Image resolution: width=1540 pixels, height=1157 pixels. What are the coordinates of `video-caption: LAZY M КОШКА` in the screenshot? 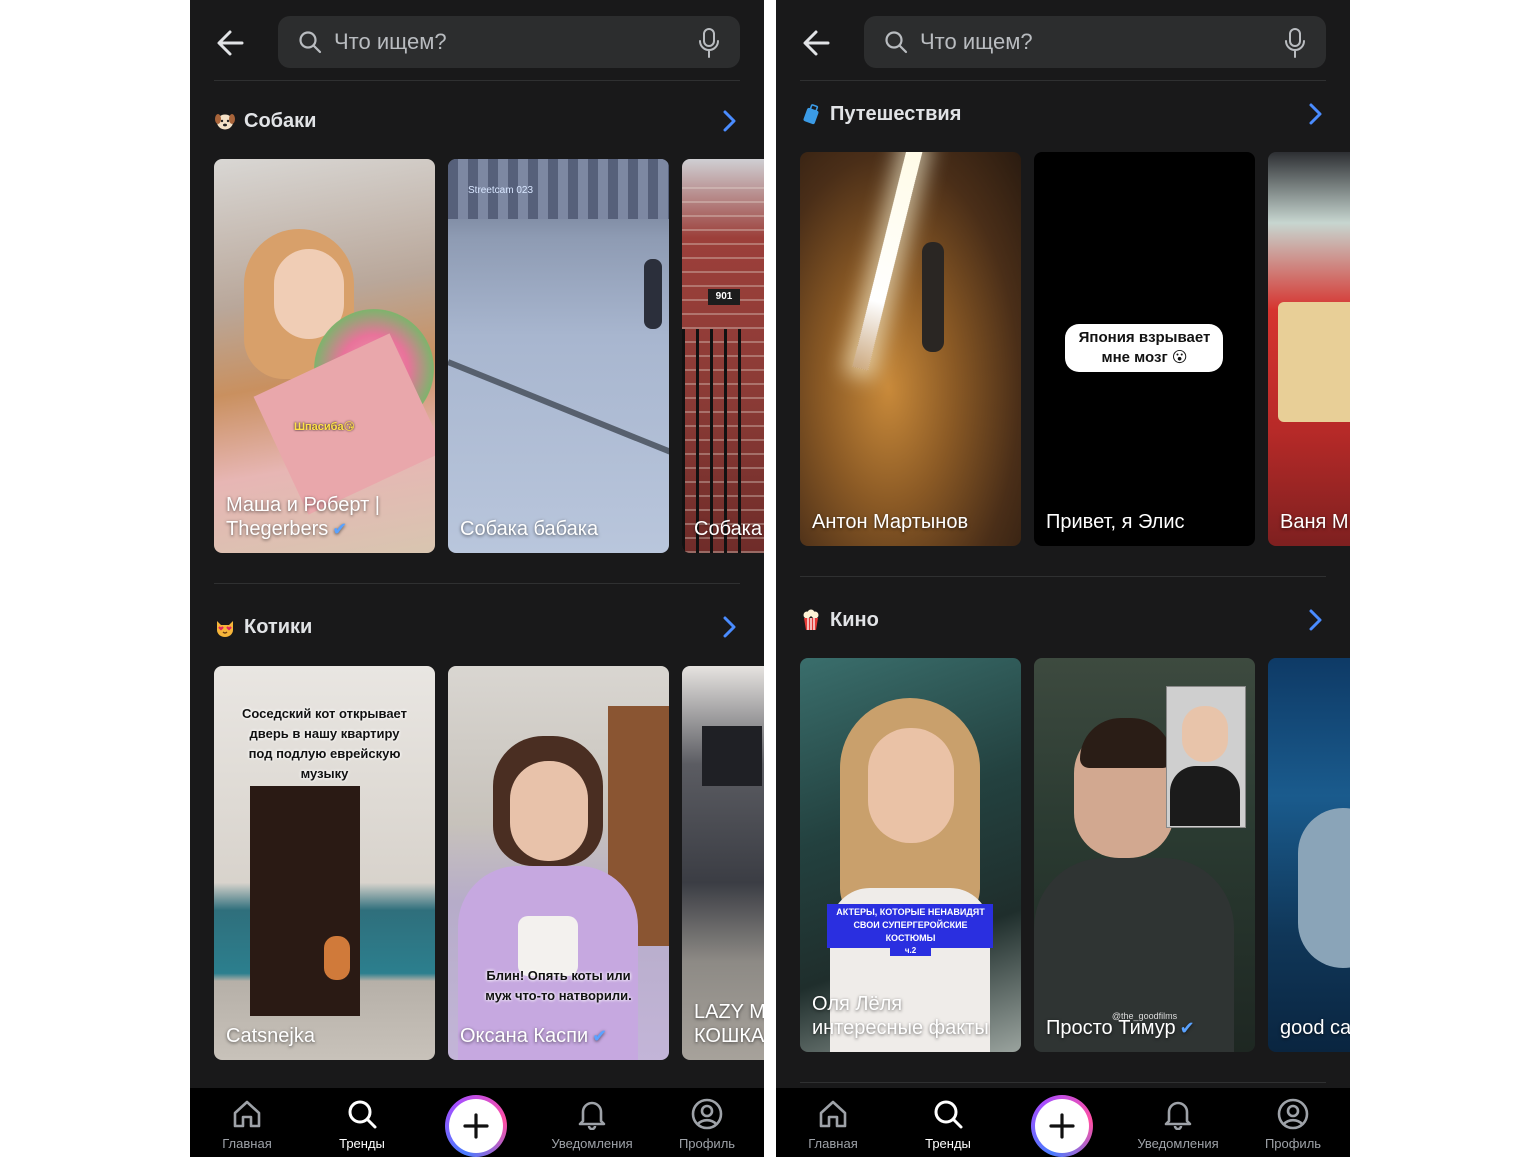 It's located at (729, 1024).